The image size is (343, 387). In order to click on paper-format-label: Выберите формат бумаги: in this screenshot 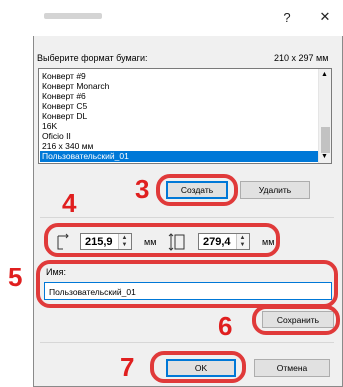, I will do `click(92, 58)`.